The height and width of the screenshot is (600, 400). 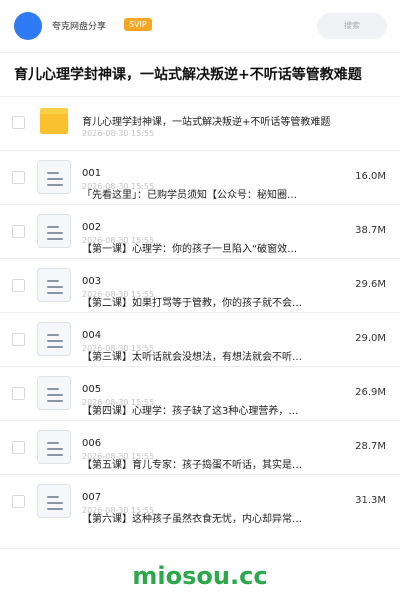 What do you see at coordinates (200, 52) in the screenshot?
I see `header-divider` at bounding box center [200, 52].